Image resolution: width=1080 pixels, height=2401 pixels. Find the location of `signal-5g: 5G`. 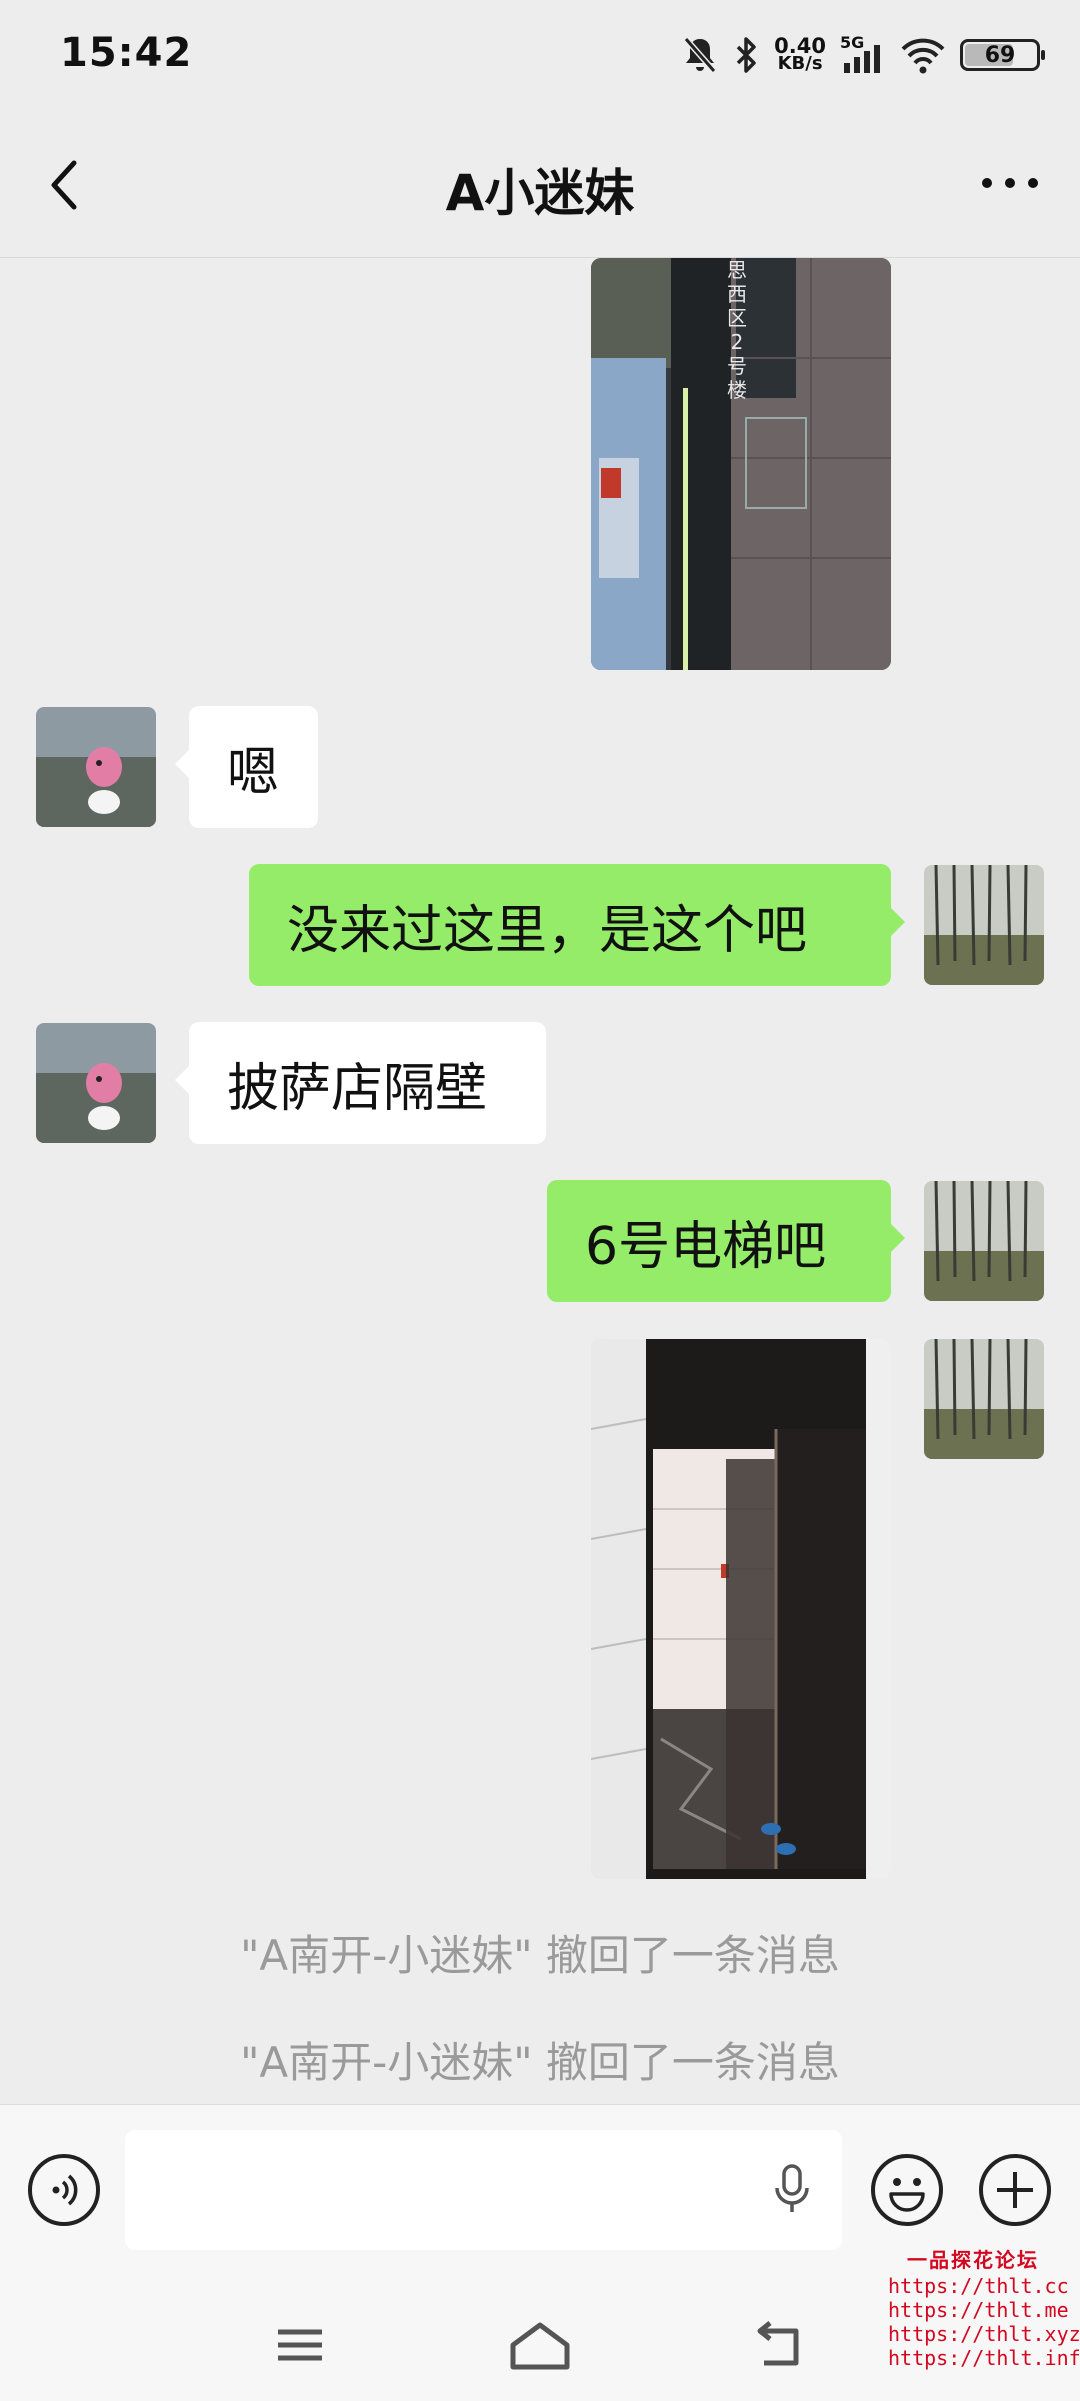

signal-5g: 5G is located at coordinates (863, 54).